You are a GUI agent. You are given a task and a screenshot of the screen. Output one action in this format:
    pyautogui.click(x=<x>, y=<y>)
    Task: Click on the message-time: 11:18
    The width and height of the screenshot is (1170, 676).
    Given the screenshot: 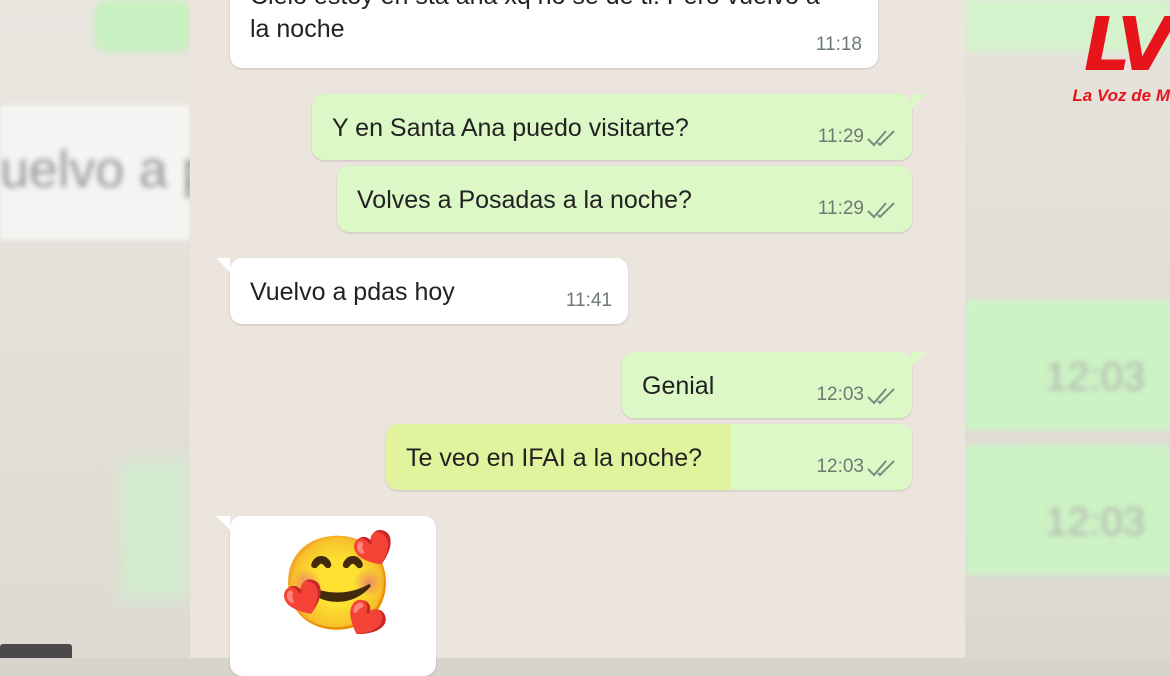 What is the action you would take?
    pyautogui.click(x=838, y=44)
    